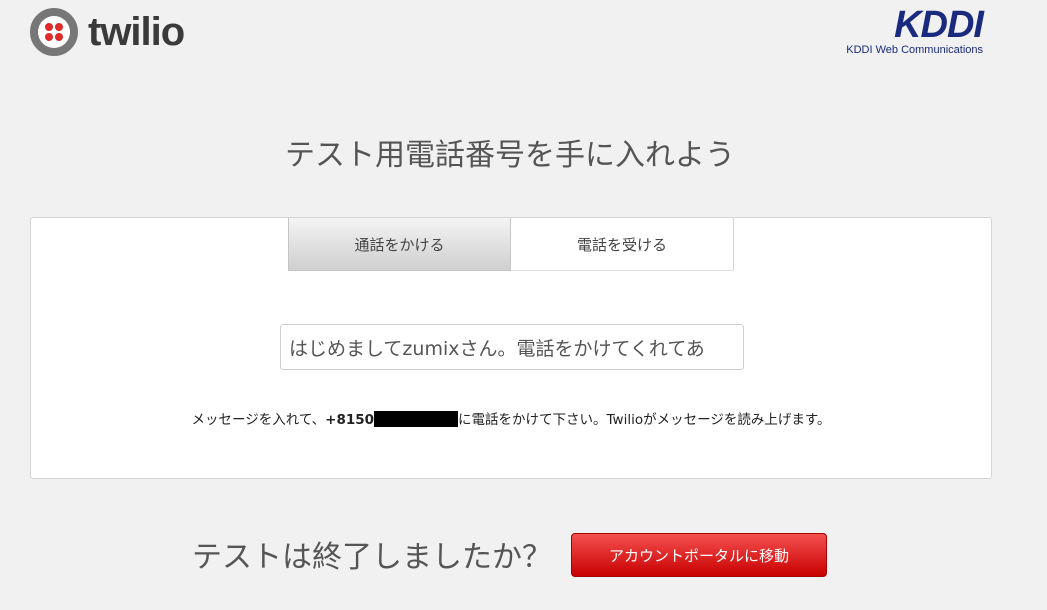 This screenshot has height=610, width=1047. Describe the element at coordinates (622, 244) in the screenshot. I see `tab-receive-call: 電話を受ける` at that location.